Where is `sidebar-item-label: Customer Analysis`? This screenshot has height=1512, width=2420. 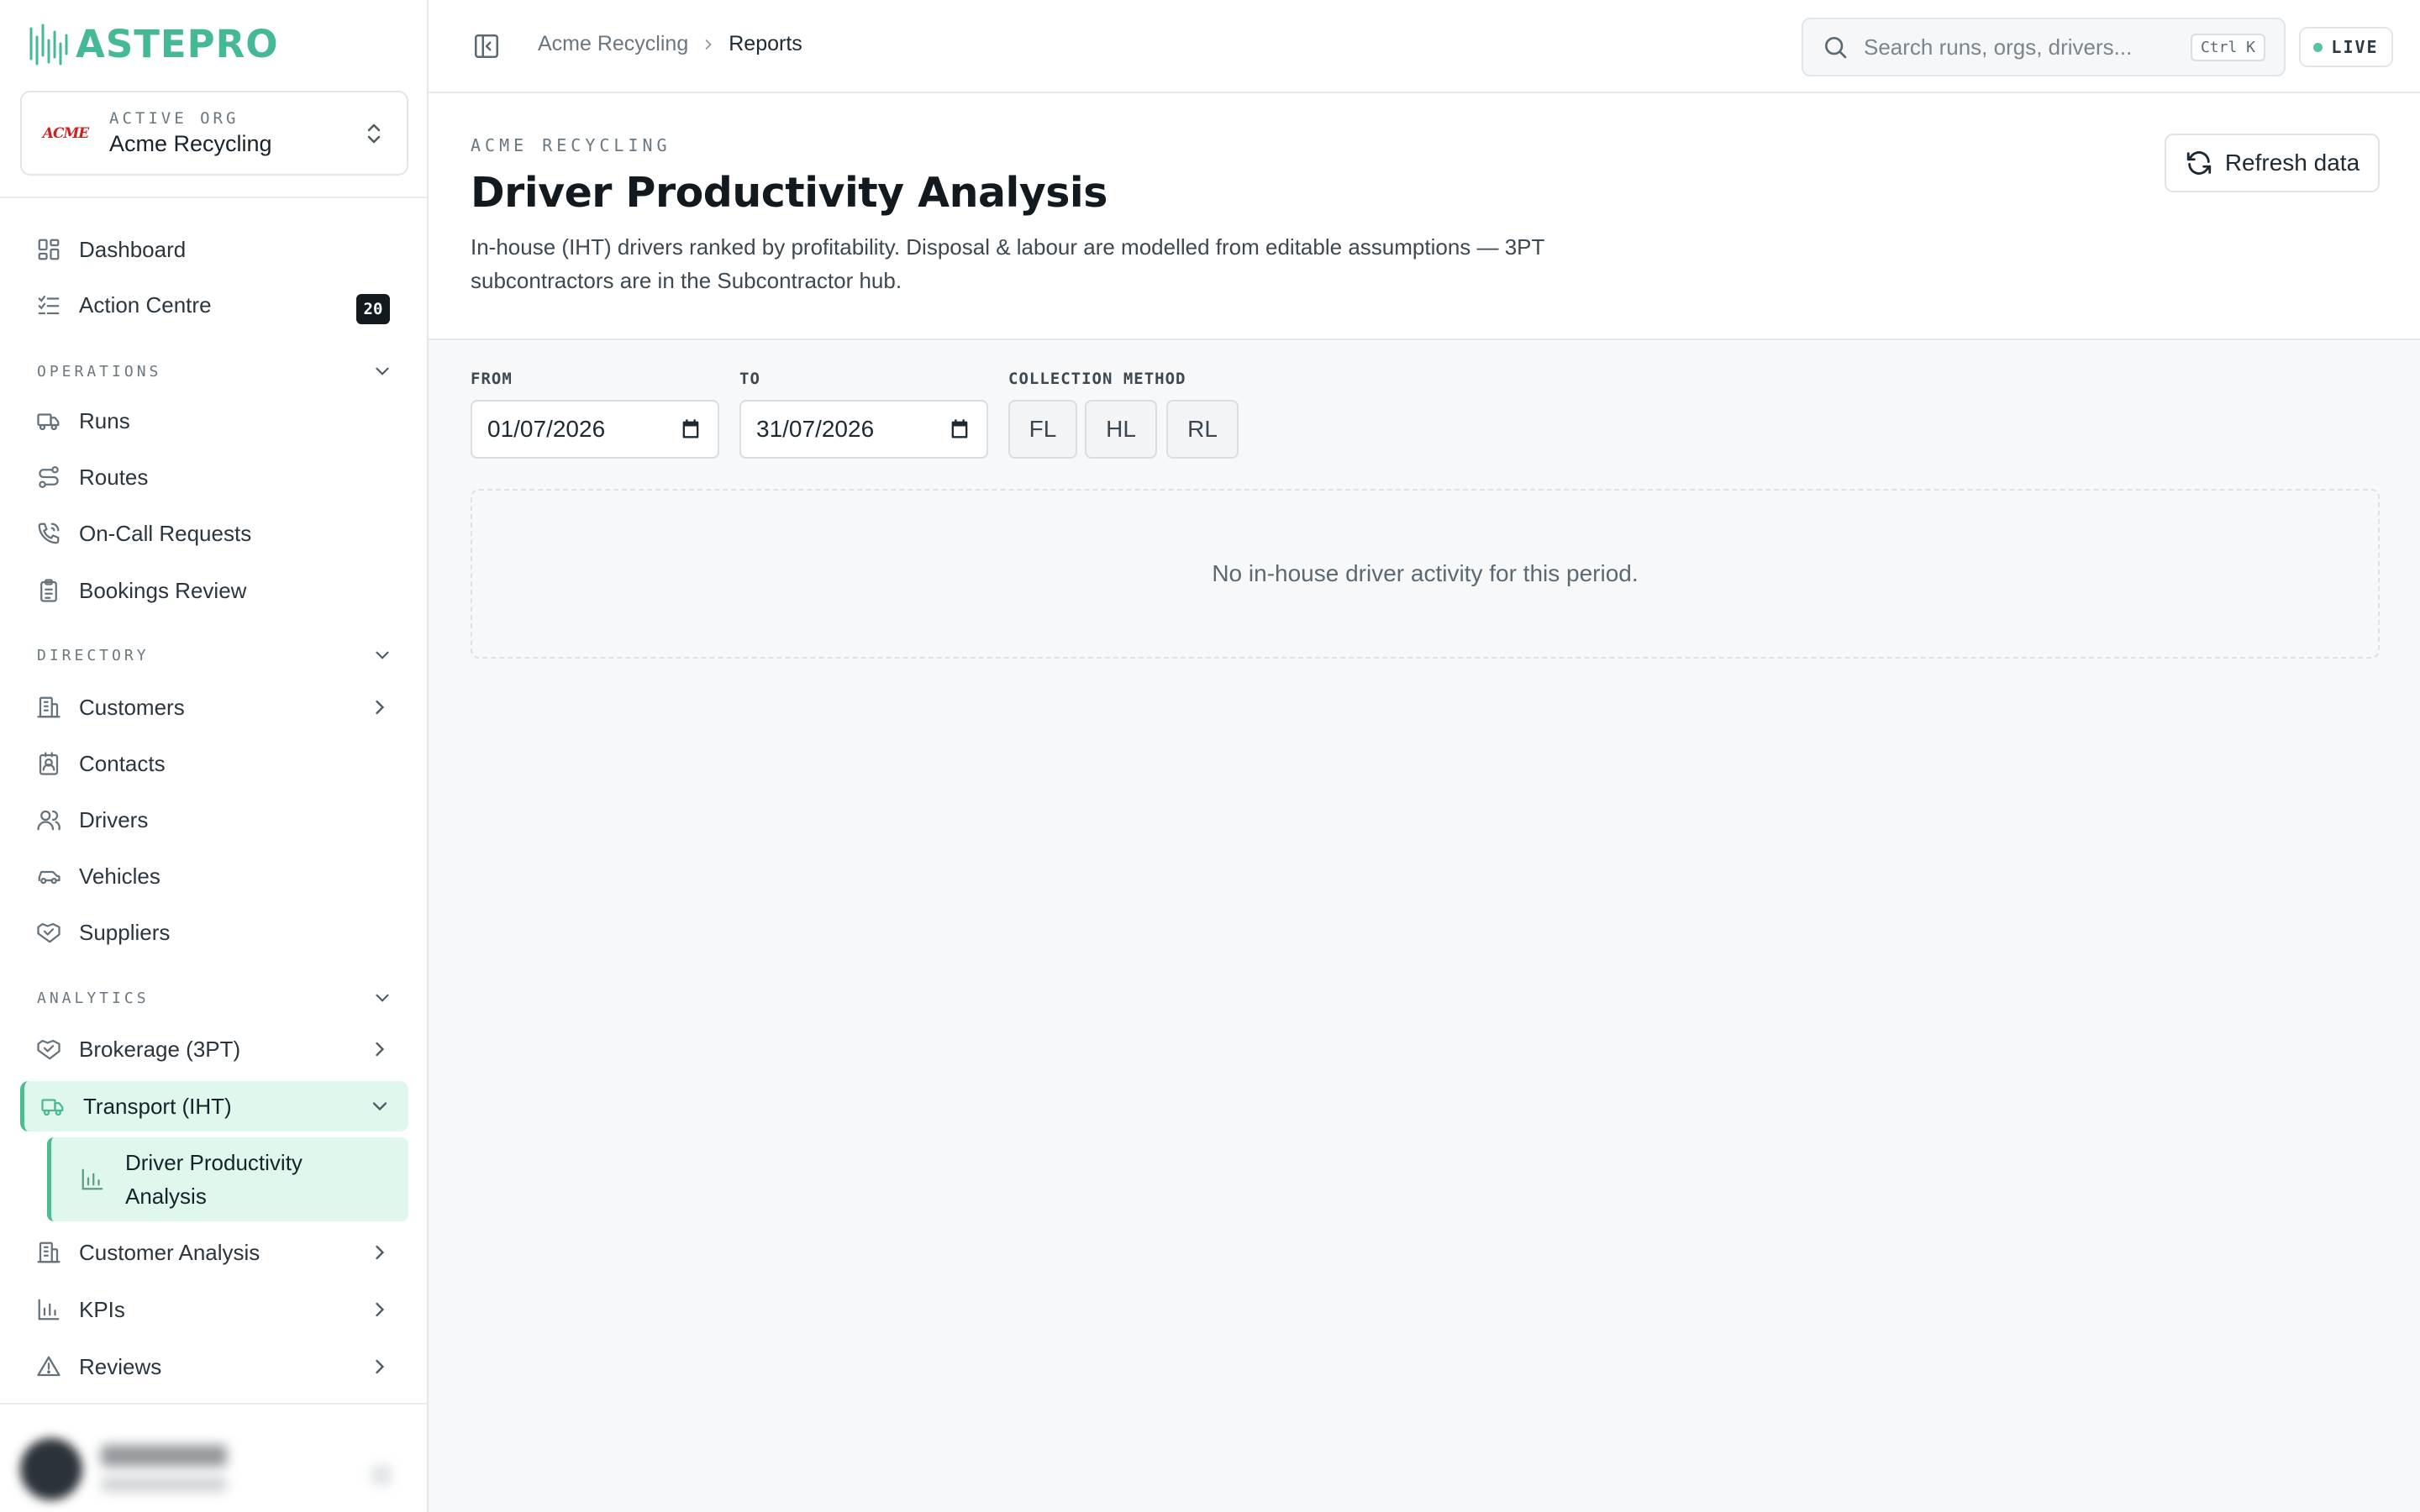 sidebar-item-label: Customer Analysis is located at coordinates (169, 1252).